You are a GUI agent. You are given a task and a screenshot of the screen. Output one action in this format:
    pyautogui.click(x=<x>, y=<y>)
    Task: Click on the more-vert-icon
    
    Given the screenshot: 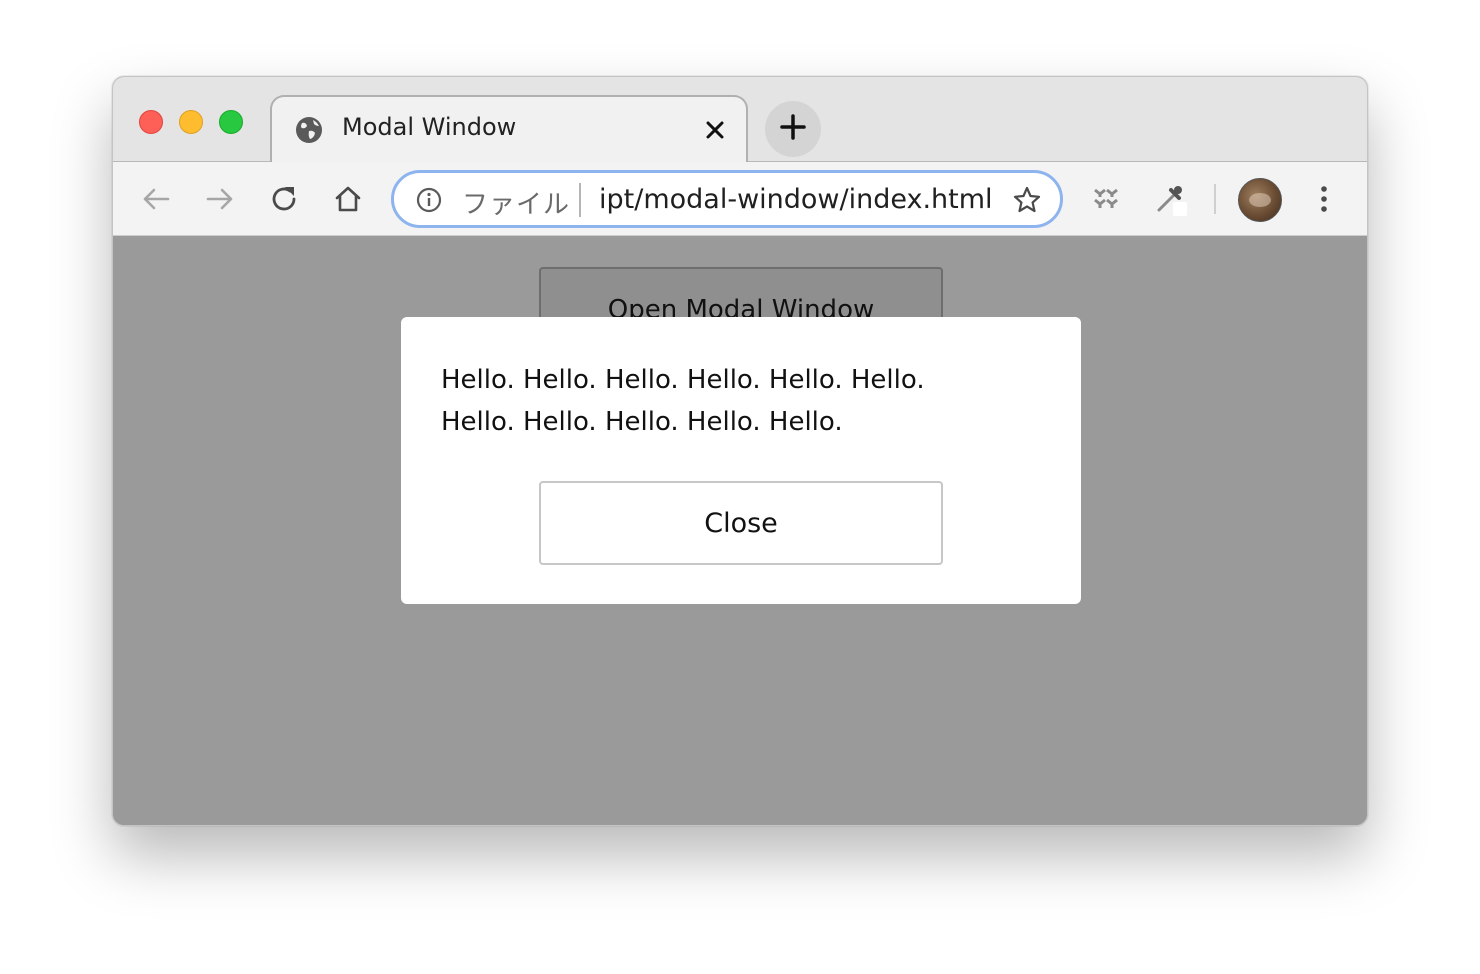 What is the action you would take?
    pyautogui.click(x=1324, y=199)
    